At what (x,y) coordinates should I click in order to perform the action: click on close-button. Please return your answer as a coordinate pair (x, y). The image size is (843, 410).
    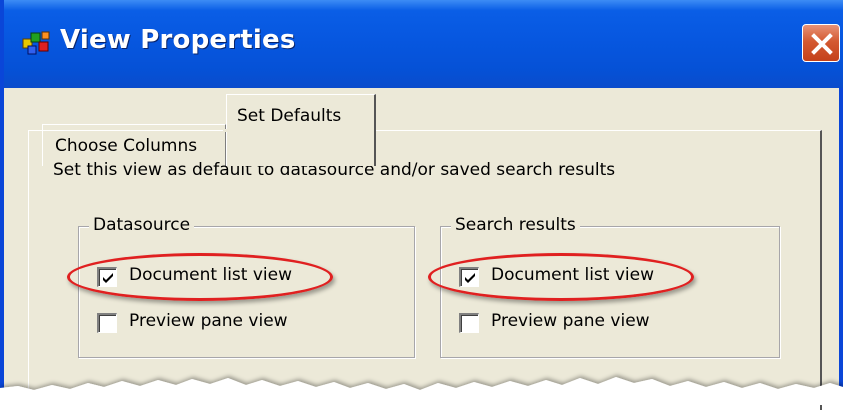
    Looking at the image, I should click on (821, 43).